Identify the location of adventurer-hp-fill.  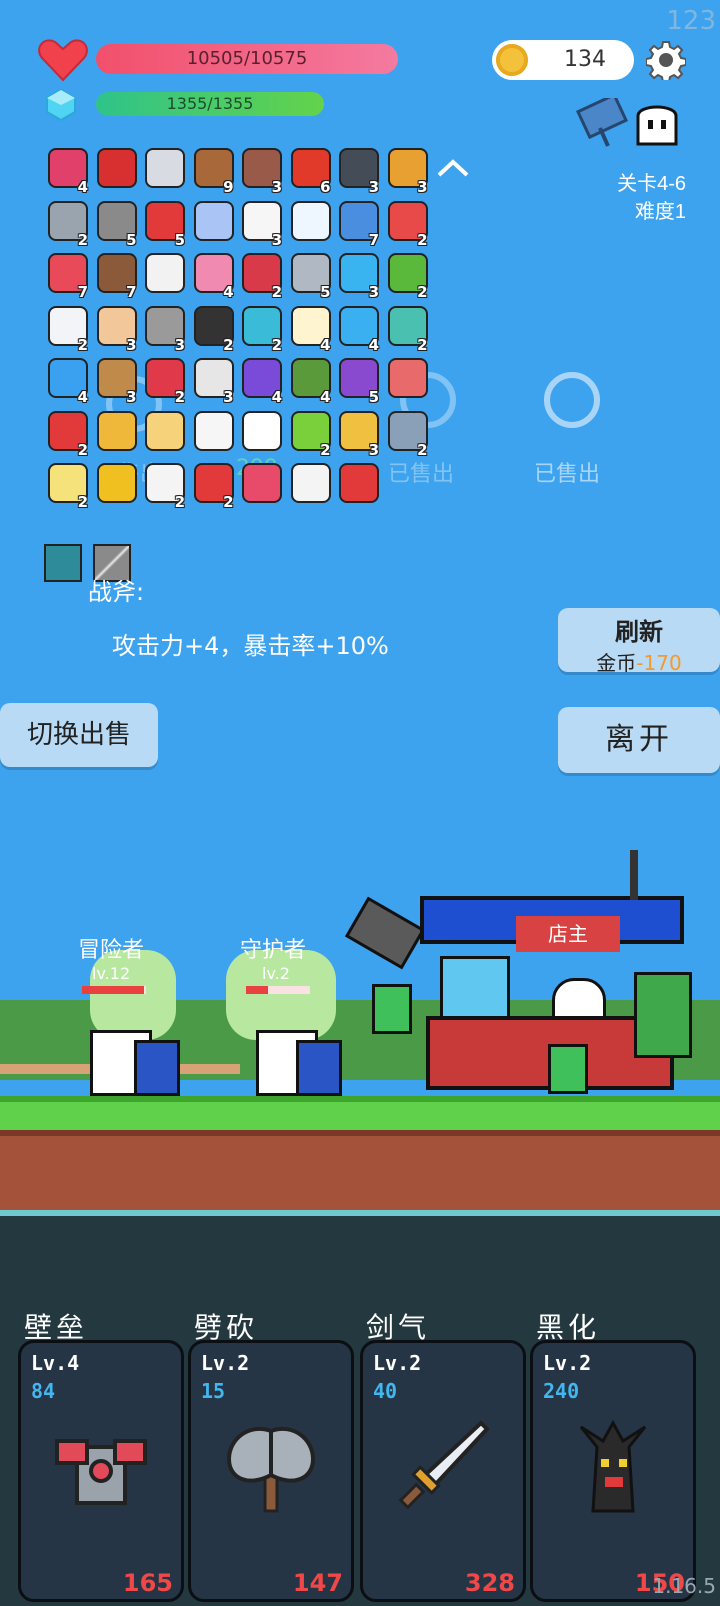
(113, 990).